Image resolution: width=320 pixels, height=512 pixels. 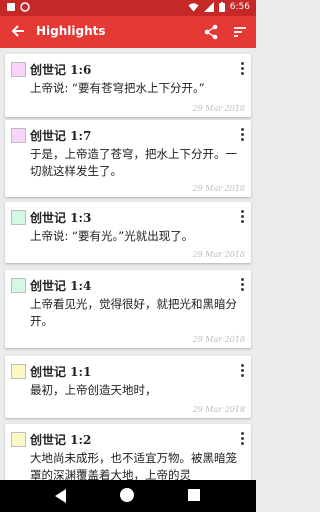 I want to click on wifi-icon, so click(x=193, y=7).